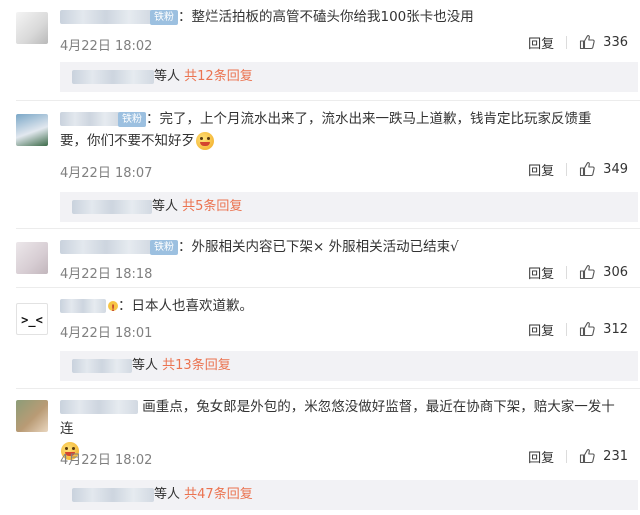  What do you see at coordinates (212, 206) in the screenshot?
I see `view-replies-link: 共5条回复` at bounding box center [212, 206].